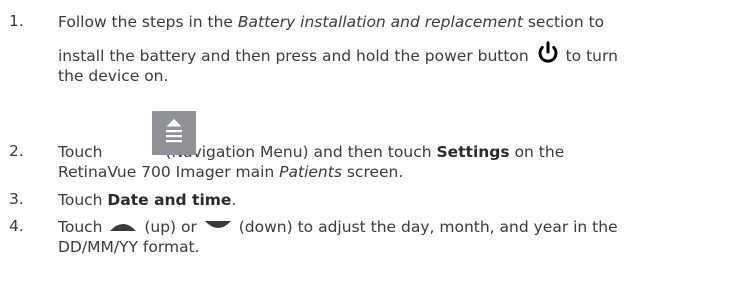 This screenshot has height=305, width=741. What do you see at coordinates (217, 224) in the screenshot?
I see `down-arrow-icon` at bounding box center [217, 224].